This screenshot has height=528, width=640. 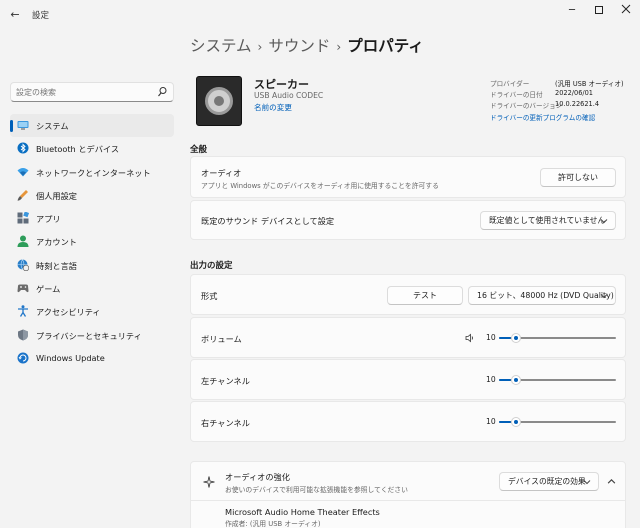 What do you see at coordinates (70, 357) in the screenshot?
I see `sidebar-item-label: Windows Update` at bounding box center [70, 357].